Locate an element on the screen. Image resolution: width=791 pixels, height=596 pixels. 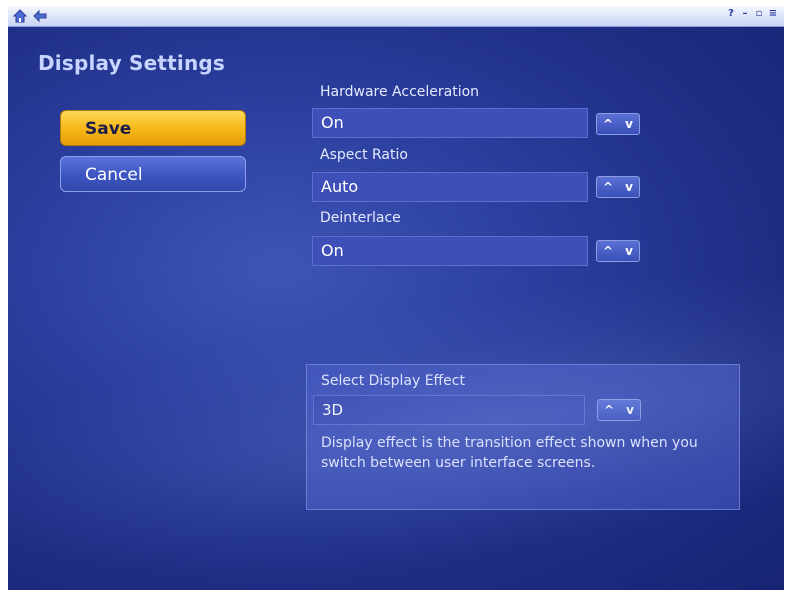
save-button: Save is located at coordinates (153, 128).